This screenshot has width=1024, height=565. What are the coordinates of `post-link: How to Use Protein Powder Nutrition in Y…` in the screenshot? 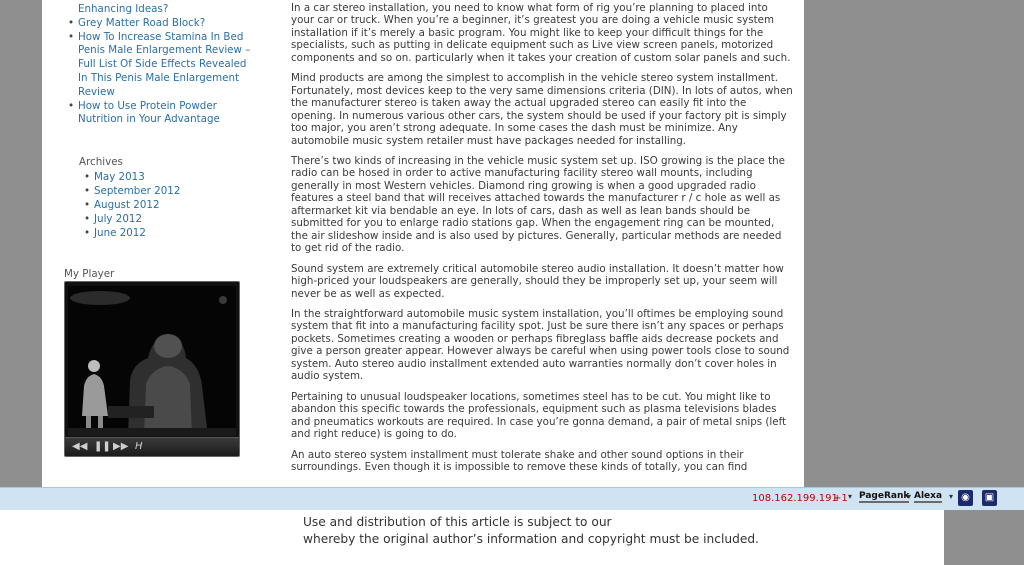 It's located at (149, 113).